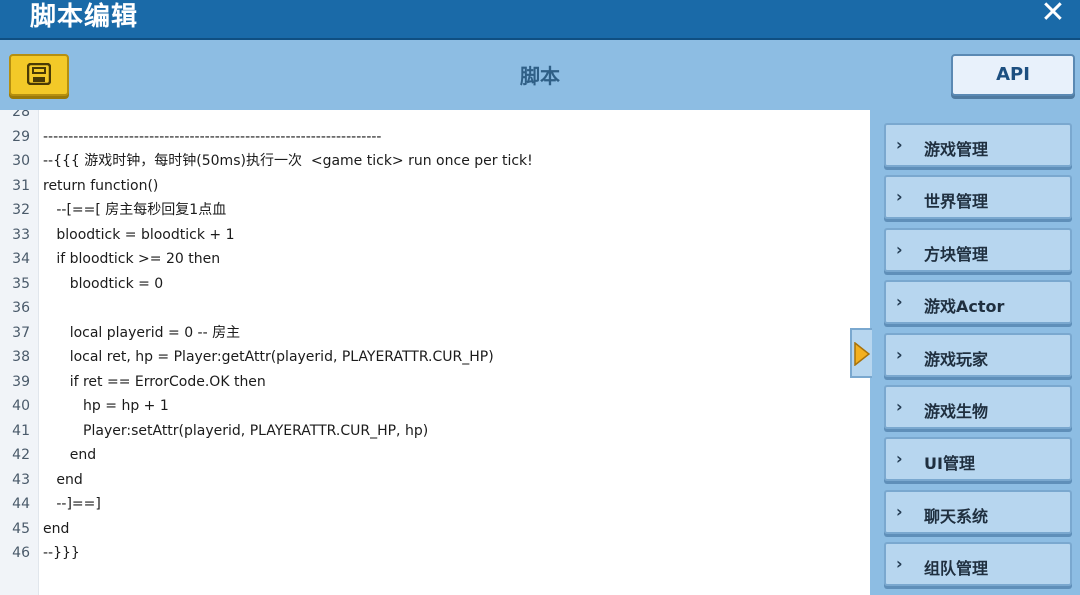 The height and width of the screenshot is (595, 1080). I want to click on code-text: --]==], so click(72, 504).